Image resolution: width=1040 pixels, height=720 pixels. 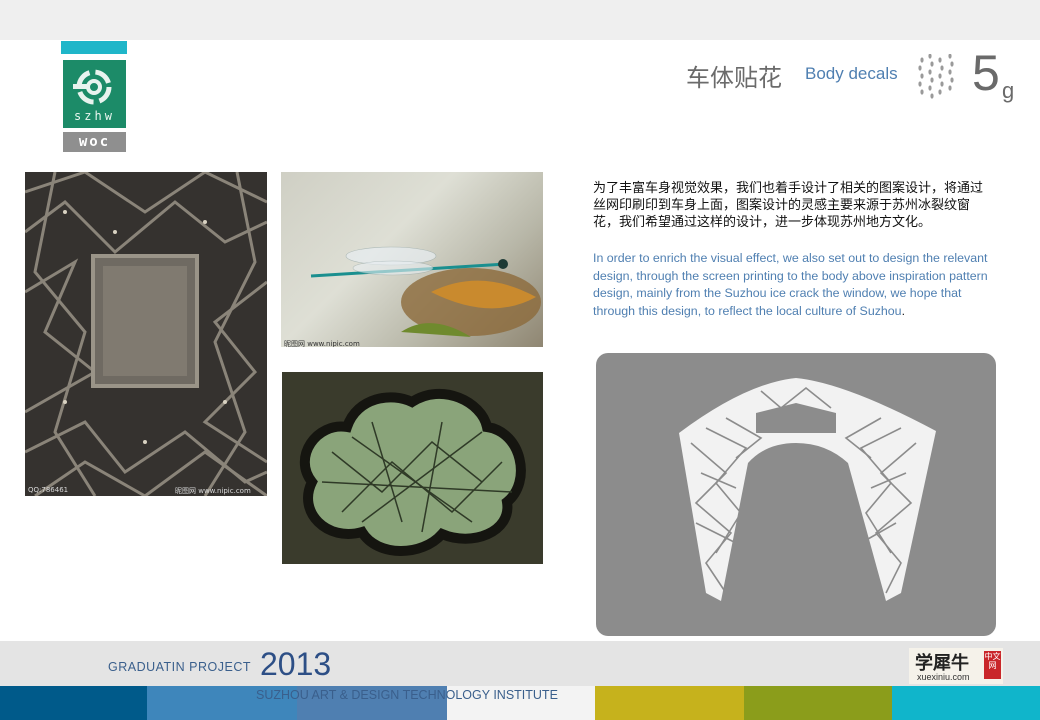 What do you see at coordinates (322, 343) in the screenshot?
I see `dragonfly-watermark: 昵图网 www.nipic.com` at bounding box center [322, 343].